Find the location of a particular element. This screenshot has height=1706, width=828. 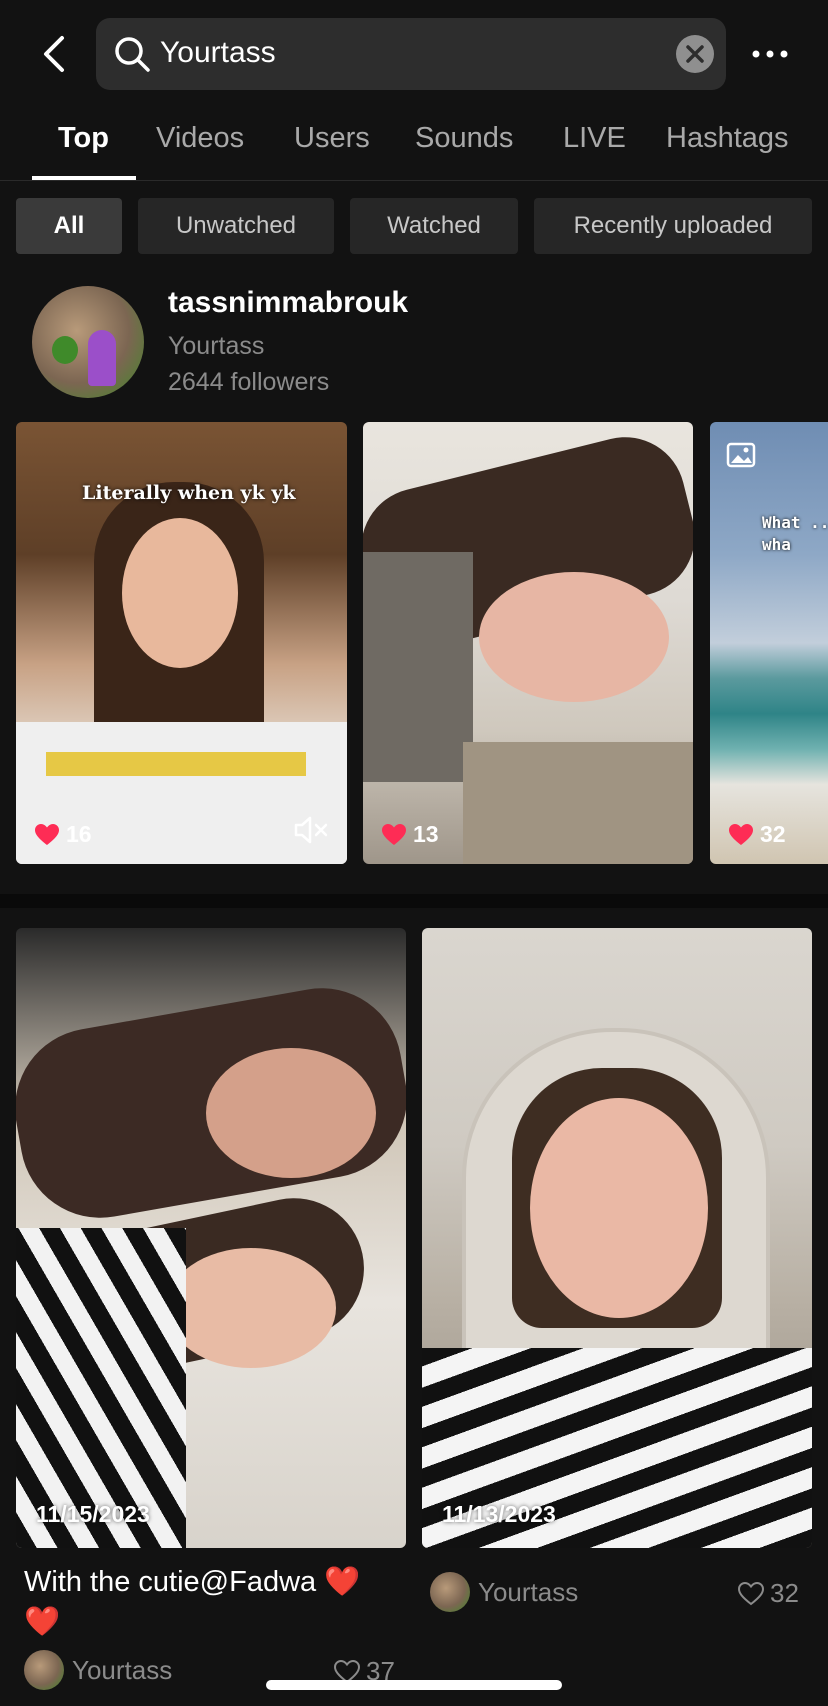

like-count: 32 is located at coordinates (784, 1593).